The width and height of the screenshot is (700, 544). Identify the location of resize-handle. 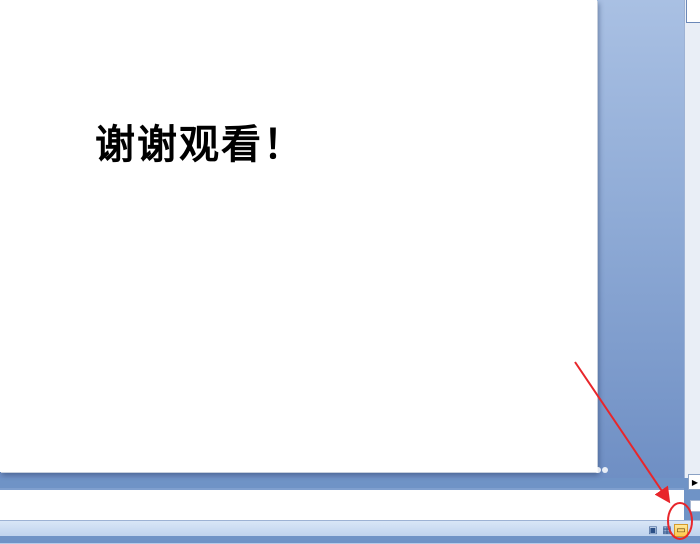
(602, 470).